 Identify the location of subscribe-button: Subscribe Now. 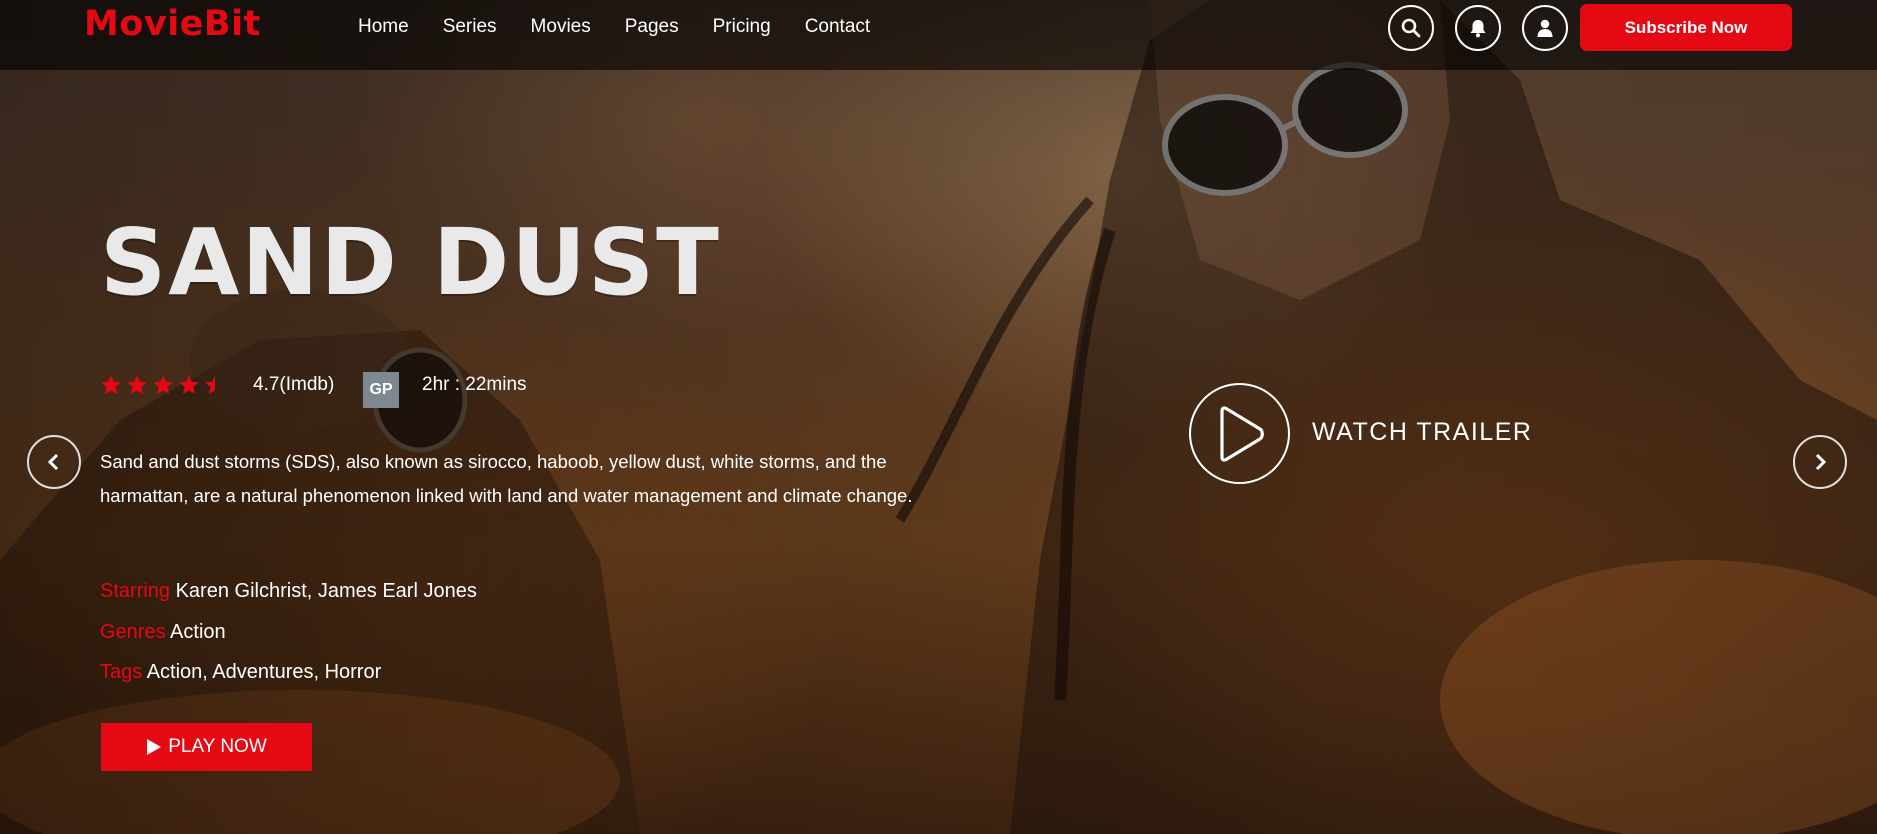
(1686, 27).